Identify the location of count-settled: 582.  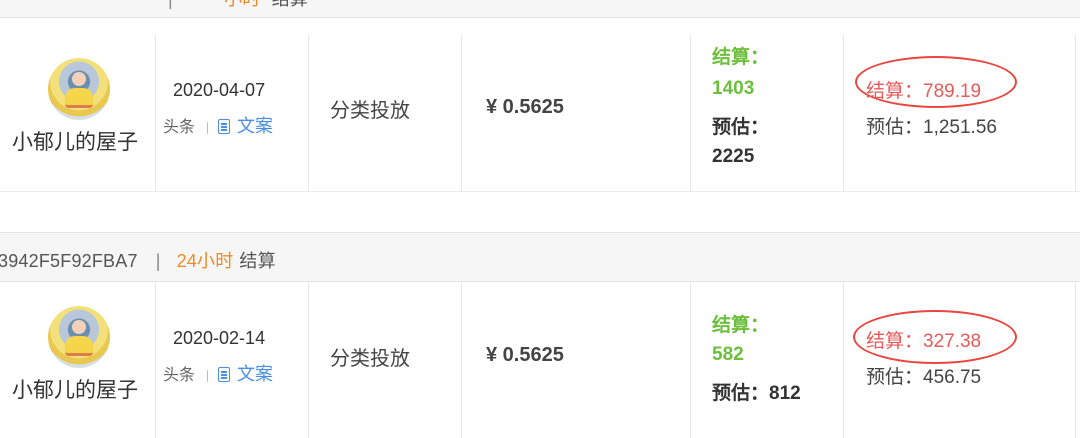
(728, 354).